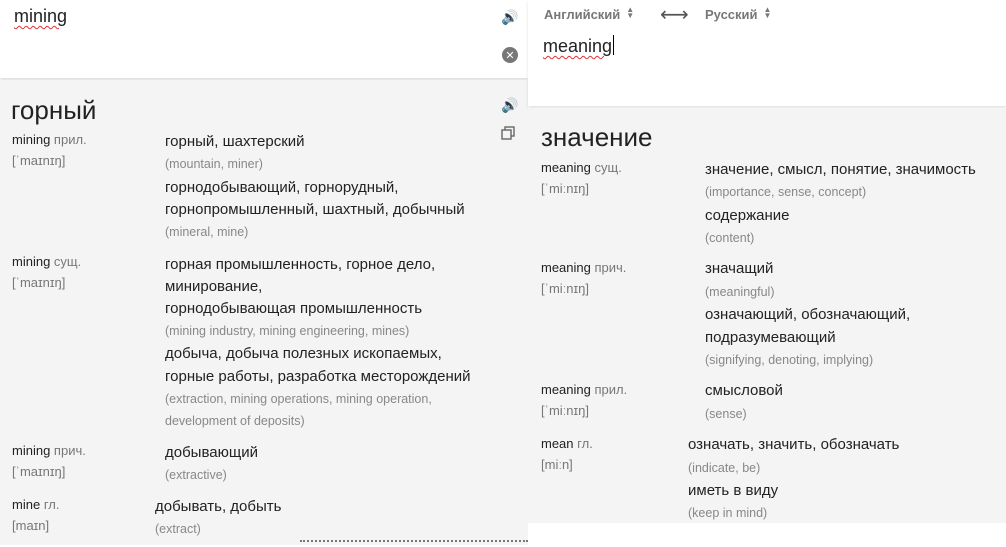 This screenshot has width=1006, height=547. What do you see at coordinates (178, 529) in the screenshot?
I see `back-translation: (extract)` at bounding box center [178, 529].